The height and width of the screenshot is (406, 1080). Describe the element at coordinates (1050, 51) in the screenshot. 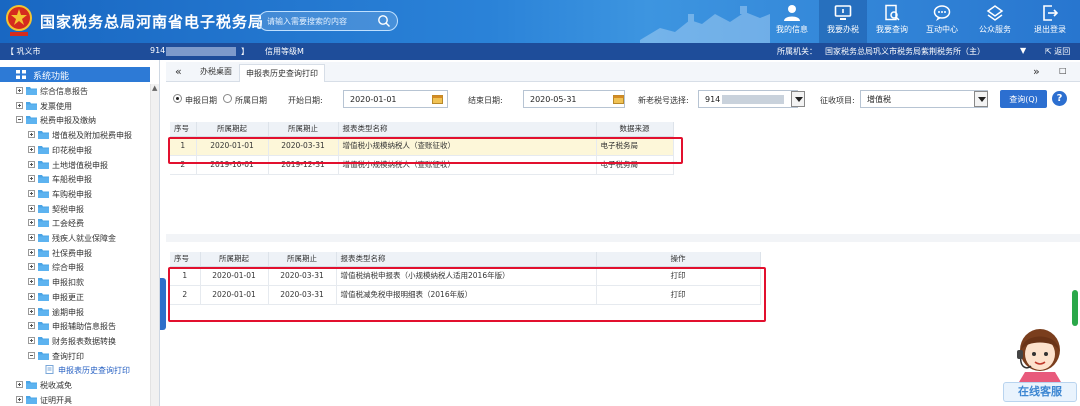

I see `back-icon: ⇱` at that location.